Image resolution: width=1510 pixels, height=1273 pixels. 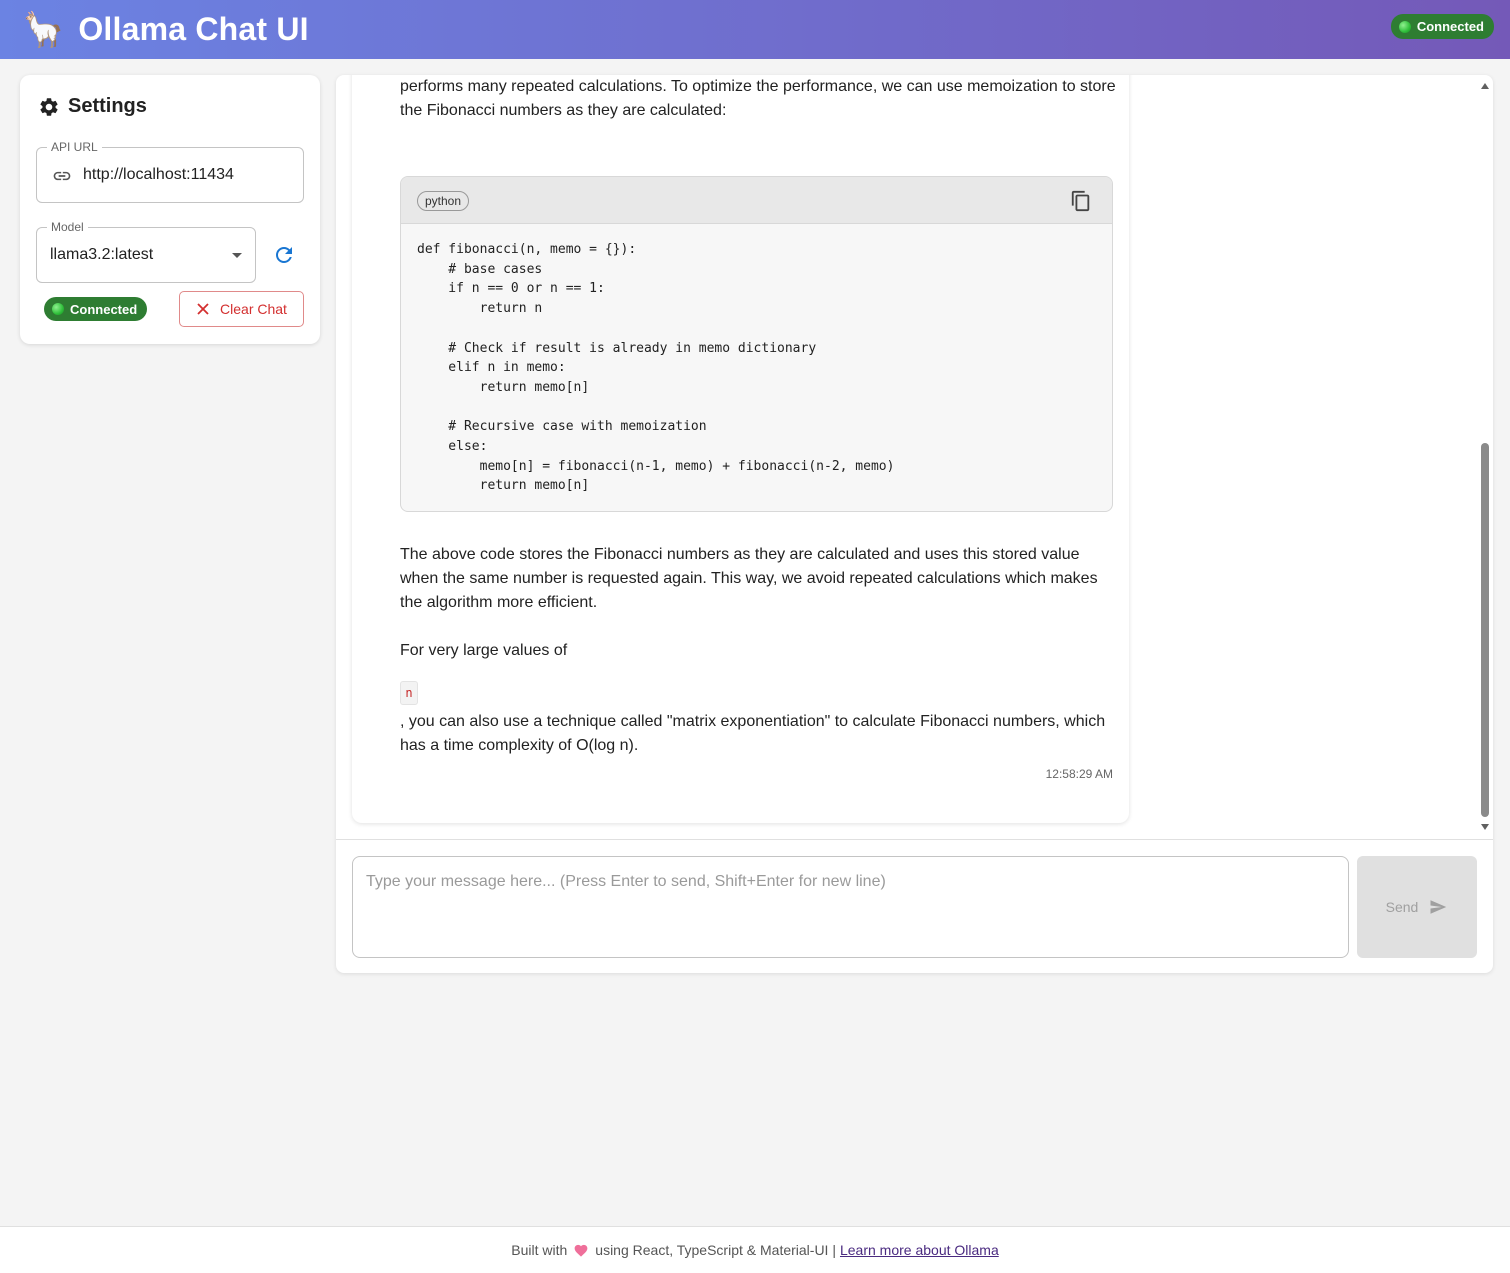 What do you see at coordinates (755, 29) in the screenshot?
I see `app-header: 🦙 Ollama Chat UI Connected` at bounding box center [755, 29].